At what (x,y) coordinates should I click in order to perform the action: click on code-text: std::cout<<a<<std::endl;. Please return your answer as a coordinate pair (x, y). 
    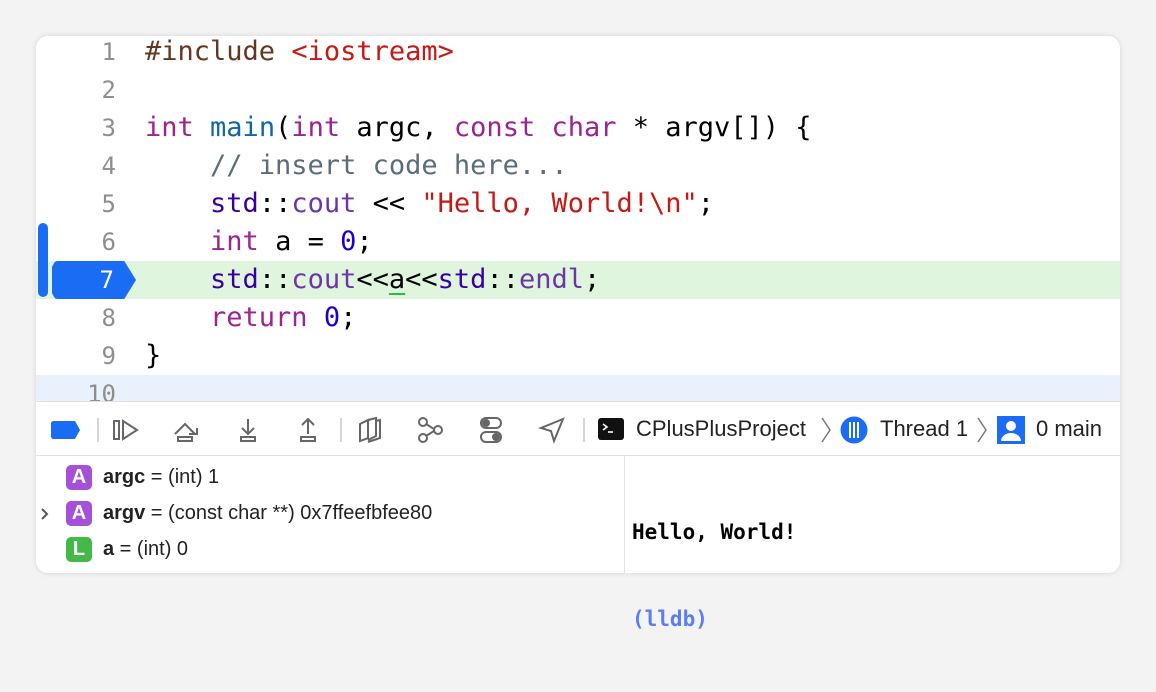
    Looking at the image, I should click on (372, 280).